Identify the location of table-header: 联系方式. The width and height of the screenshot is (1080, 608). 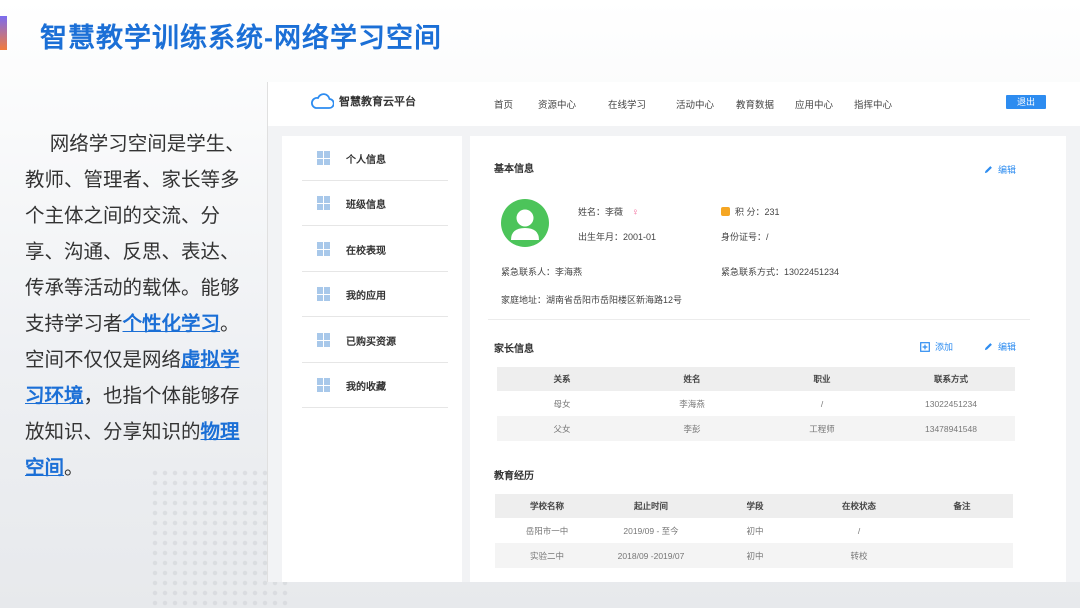
(951, 379).